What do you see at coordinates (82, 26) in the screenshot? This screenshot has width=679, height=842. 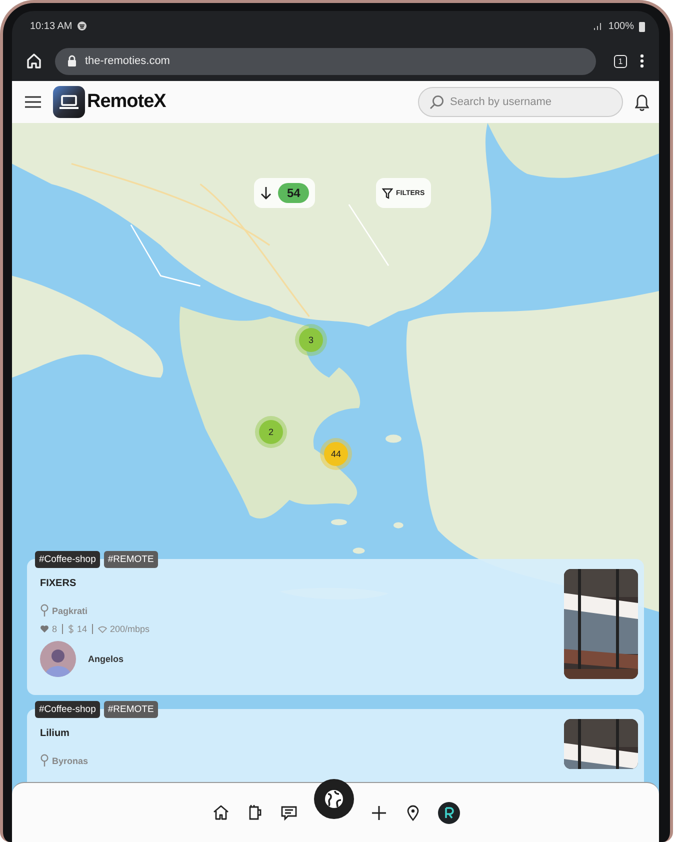 I see `app-notification-icon` at bounding box center [82, 26].